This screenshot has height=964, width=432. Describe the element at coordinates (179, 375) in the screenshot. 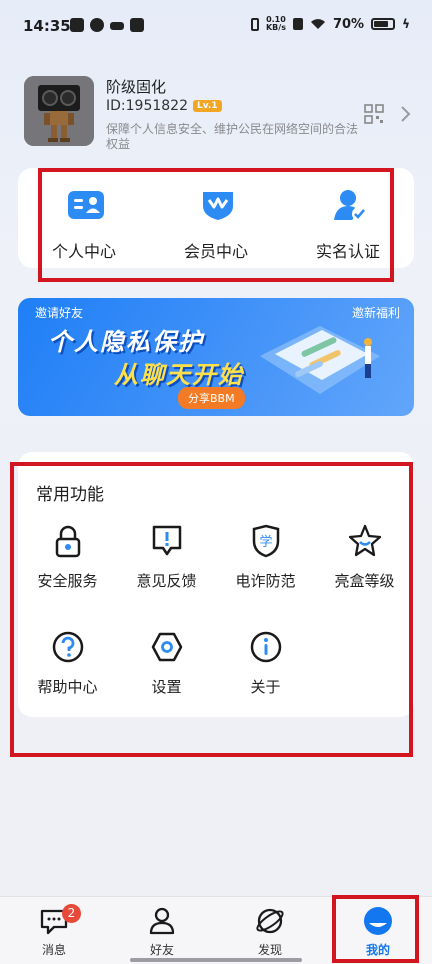

I see `banner-headline-2: 从聊天开始` at that location.